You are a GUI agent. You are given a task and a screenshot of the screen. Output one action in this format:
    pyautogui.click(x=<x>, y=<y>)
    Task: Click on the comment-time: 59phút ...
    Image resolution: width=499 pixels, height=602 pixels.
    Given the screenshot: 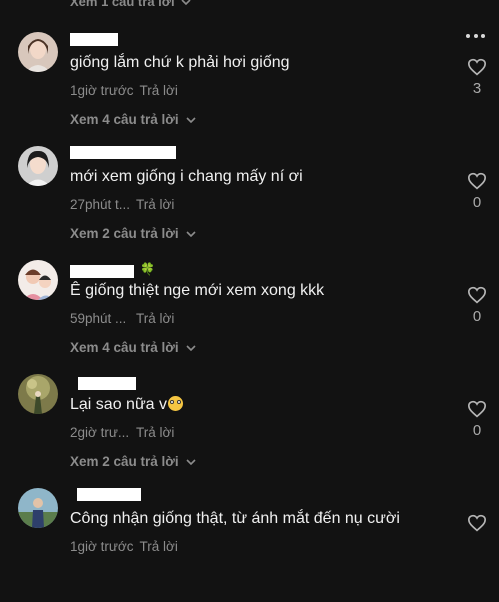 What is the action you would take?
    pyautogui.click(x=98, y=318)
    